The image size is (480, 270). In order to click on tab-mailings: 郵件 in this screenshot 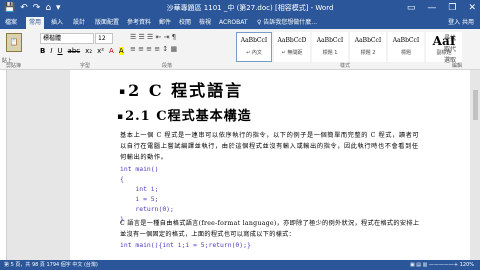, I will do `click(165, 23)`.